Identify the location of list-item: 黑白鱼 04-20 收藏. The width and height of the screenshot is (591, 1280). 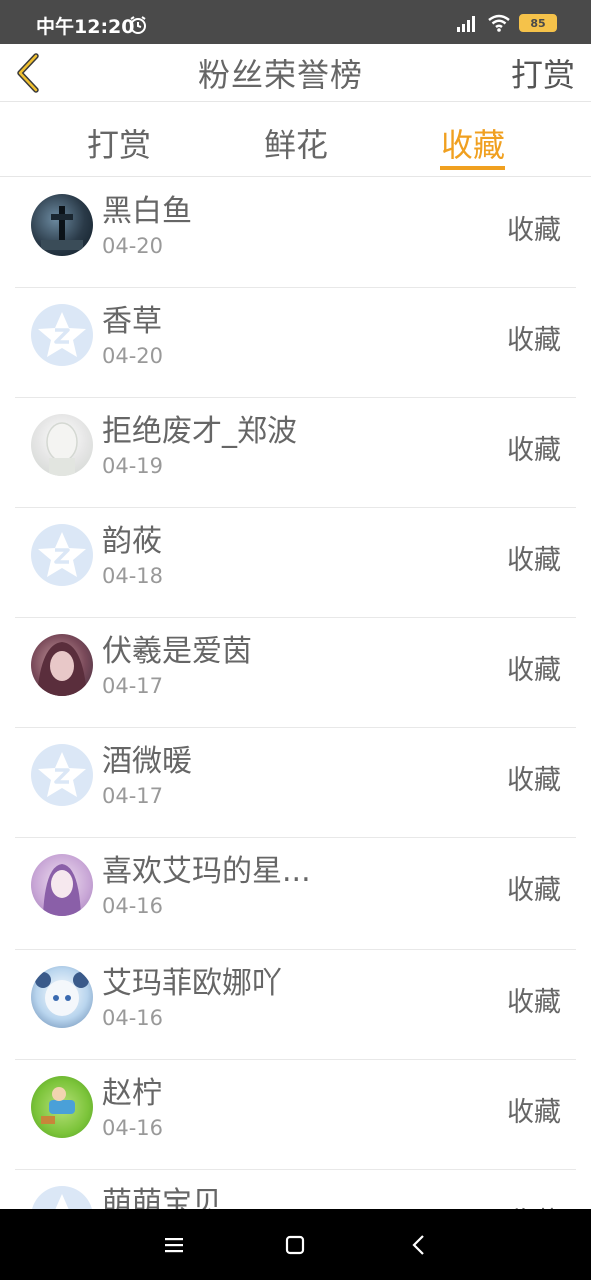
(295, 233).